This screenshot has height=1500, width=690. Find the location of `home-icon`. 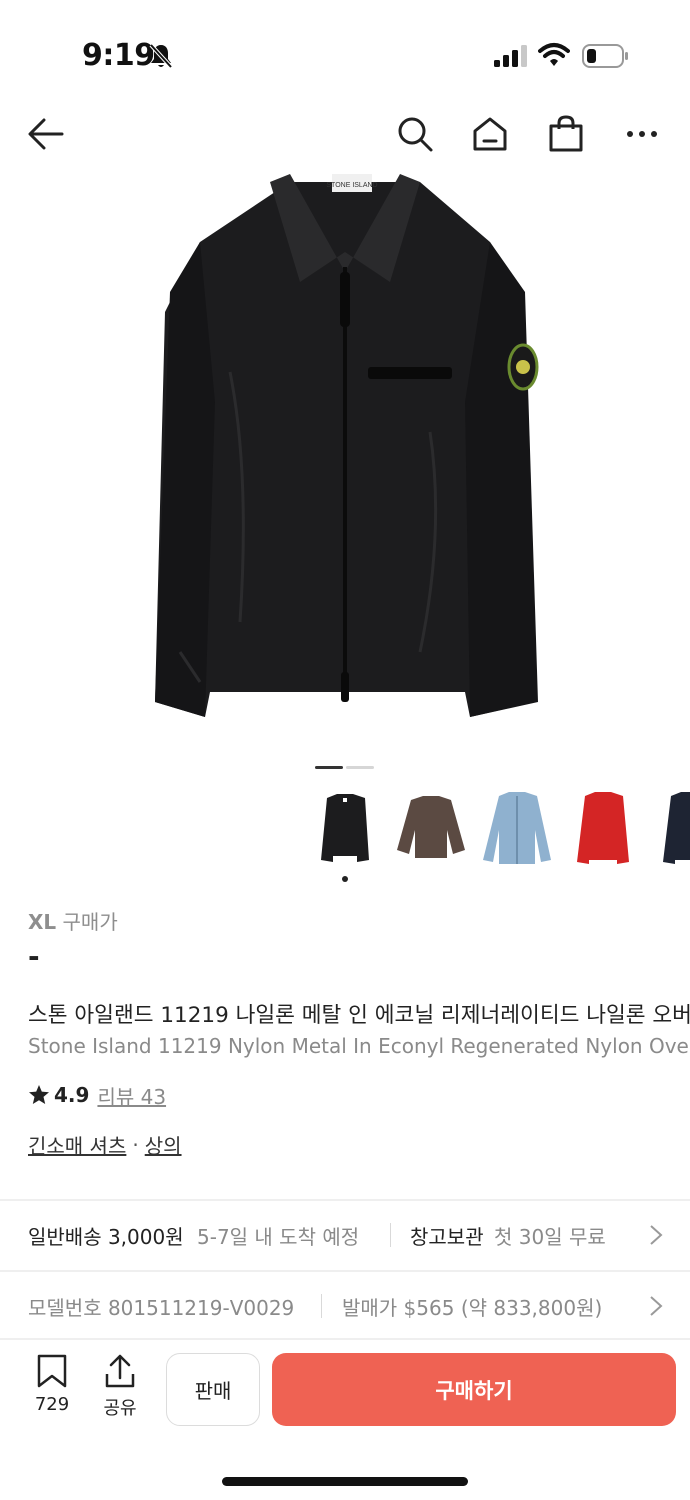

home-icon is located at coordinates (490, 134).